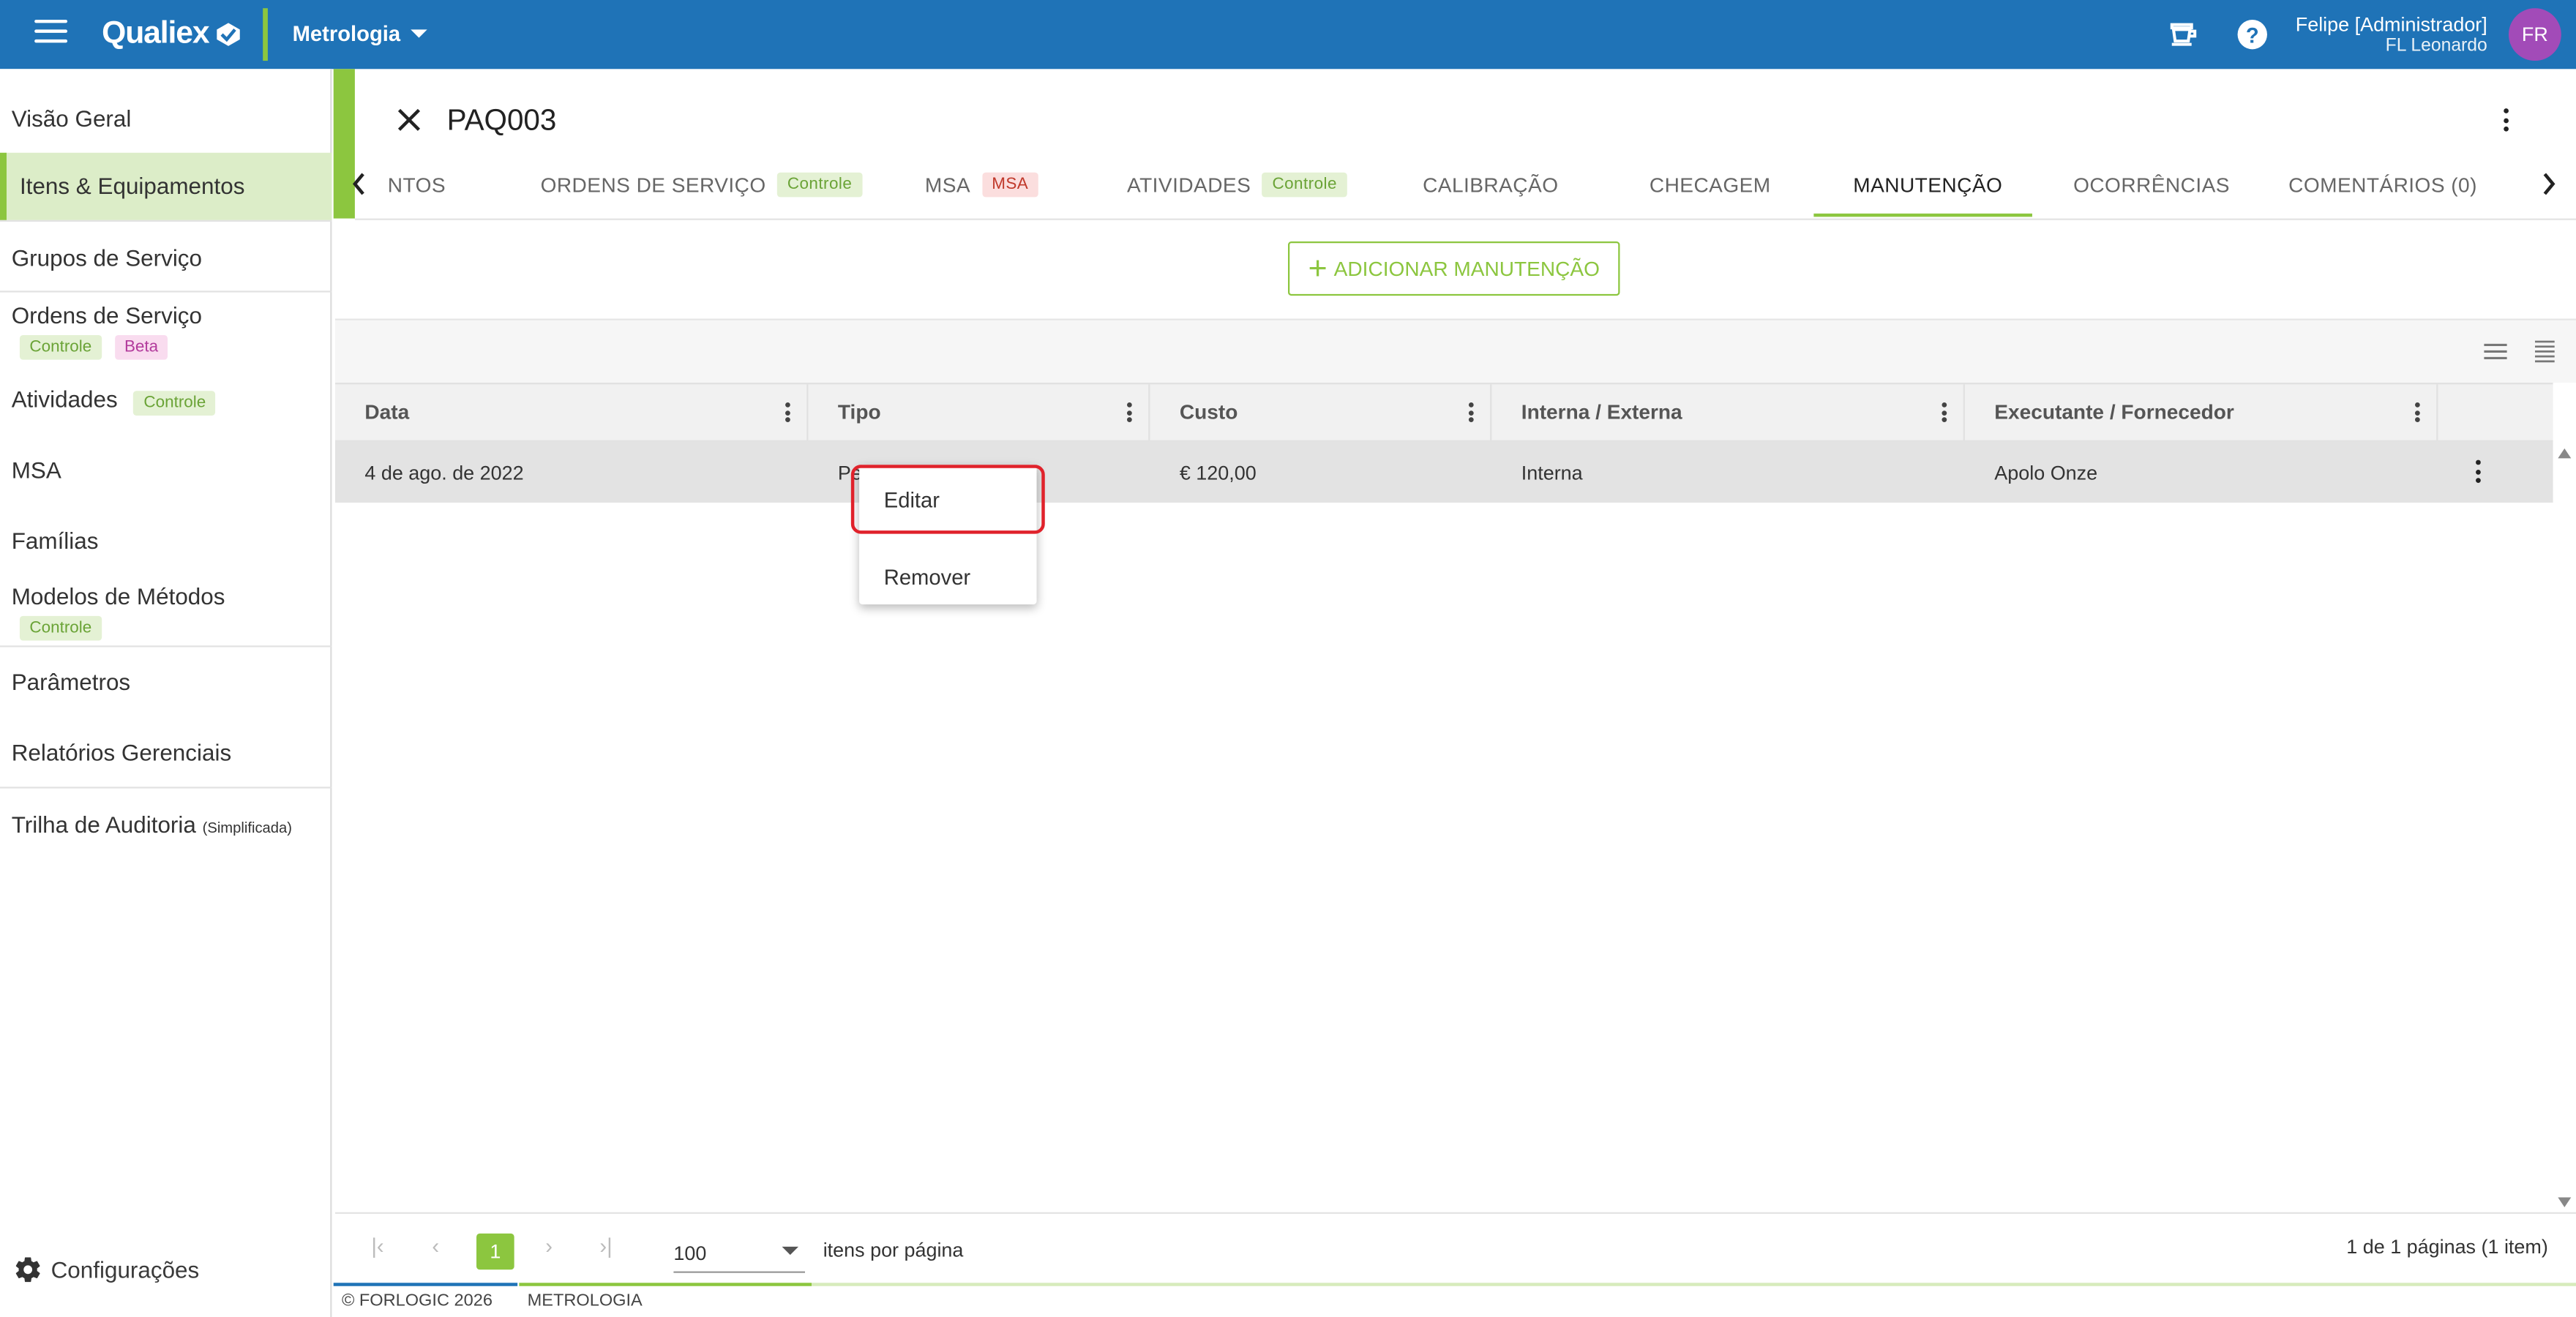  Describe the element at coordinates (1728, 412) in the screenshot. I see `column-header-interna-externa: Interna / Externa` at that location.